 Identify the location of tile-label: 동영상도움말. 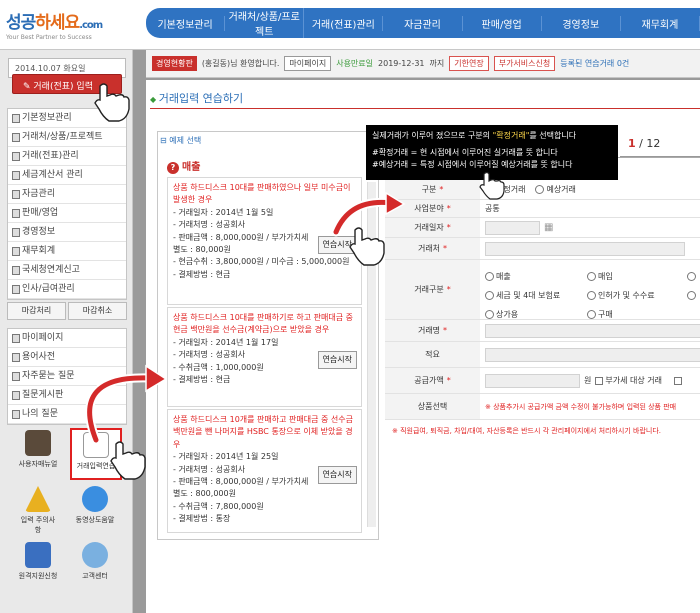
(95, 520).